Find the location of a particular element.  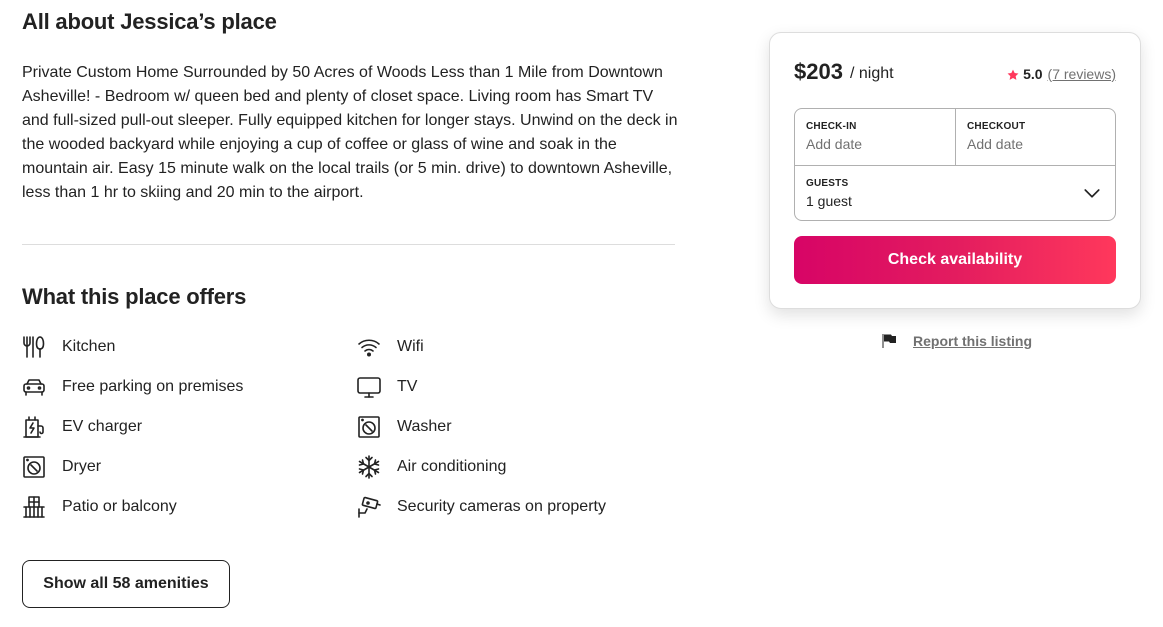

amenity-dryer: Dryer is located at coordinates (61, 467).